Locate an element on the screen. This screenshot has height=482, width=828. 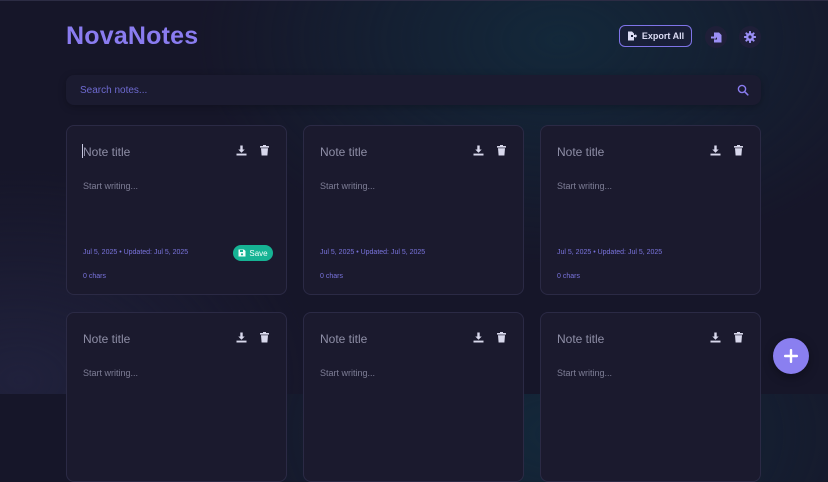
search-bar is located at coordinates (413, 90).